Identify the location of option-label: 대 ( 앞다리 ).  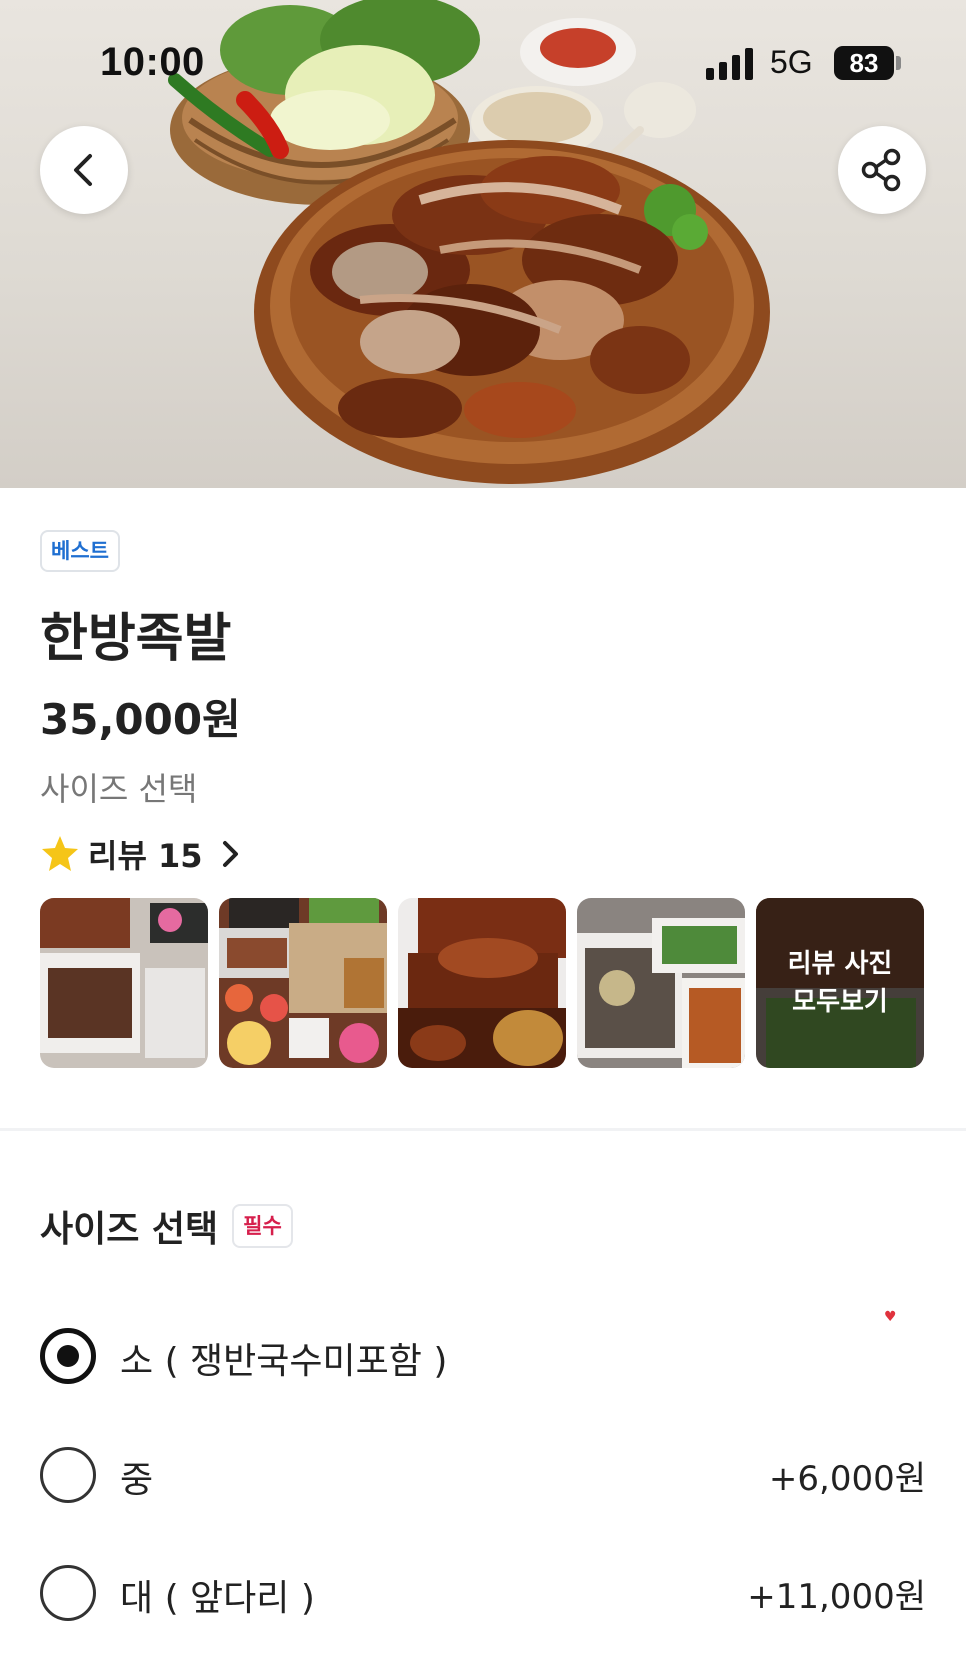
(217, 1598).